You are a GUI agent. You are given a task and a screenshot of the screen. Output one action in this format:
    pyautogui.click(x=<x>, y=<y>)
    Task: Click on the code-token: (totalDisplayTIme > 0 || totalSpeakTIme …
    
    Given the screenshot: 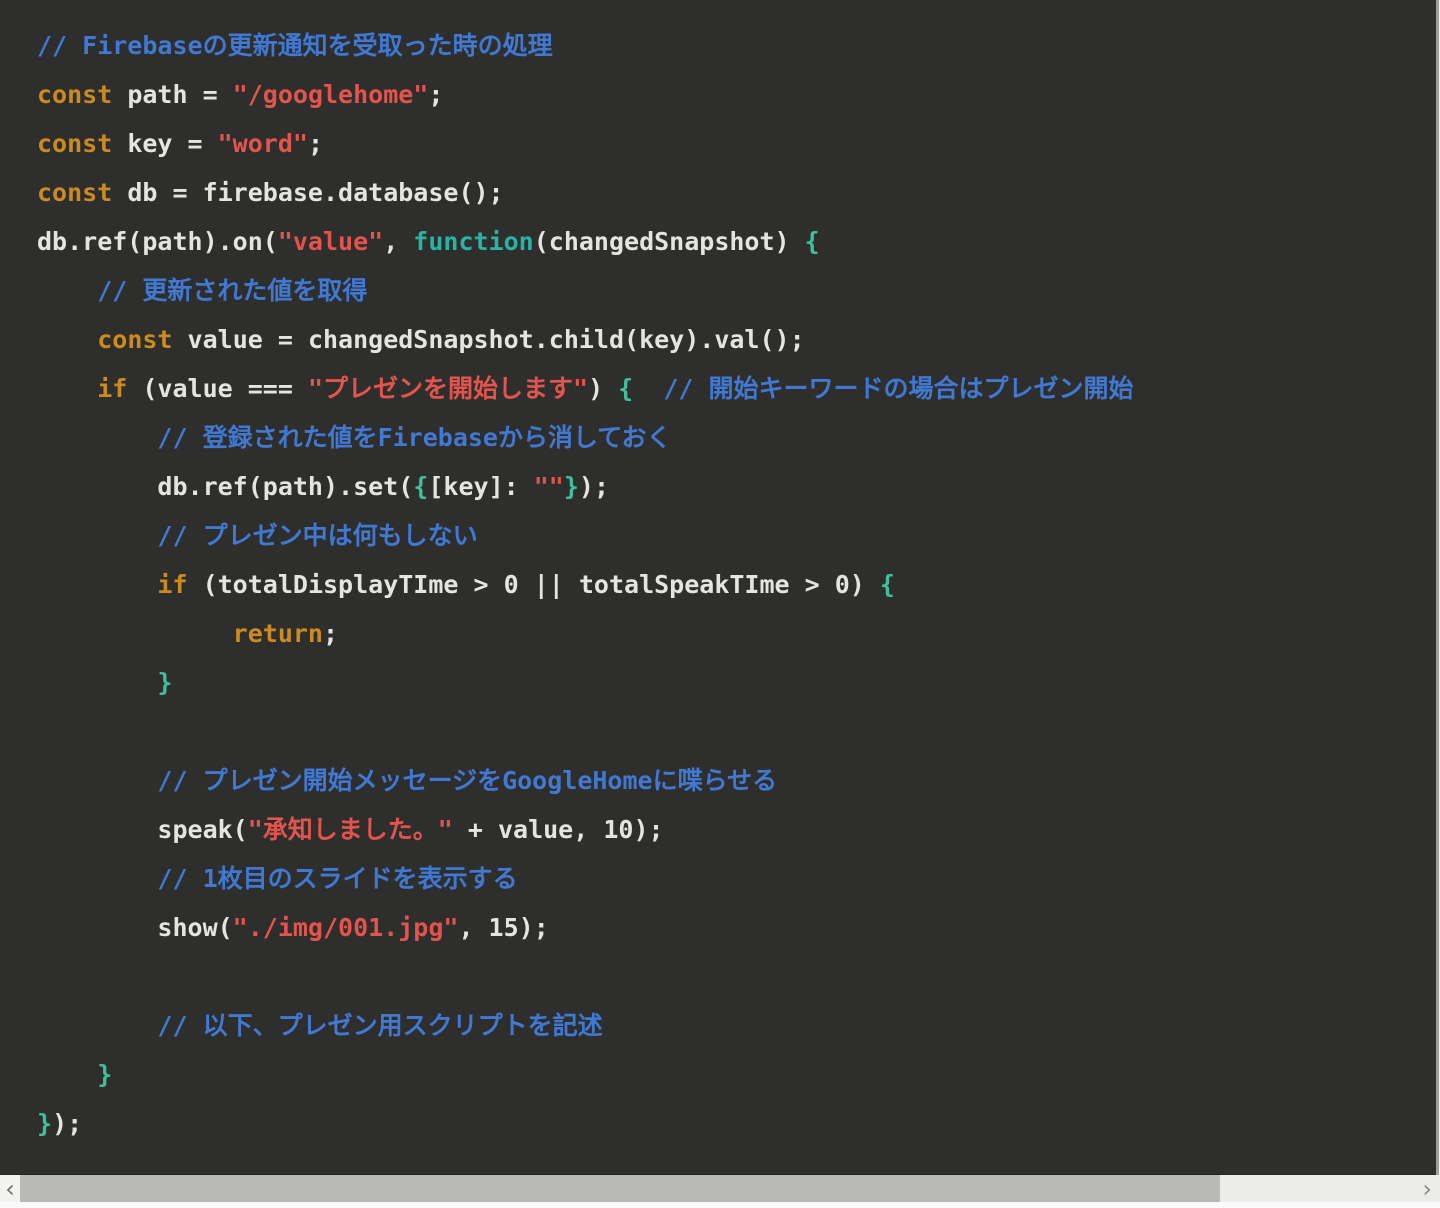 What is the action you would take?
    pyautogui.click(x=533, y=584)
    